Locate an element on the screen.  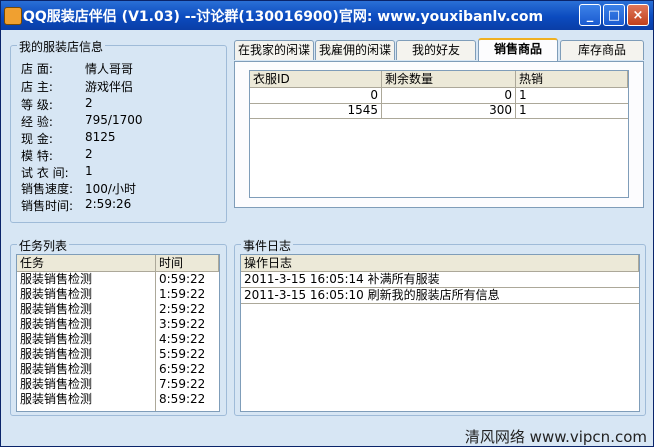
log-entry: 2011-3-15 16:05:14 补满所有服装 is located at coordinates (439, 279).